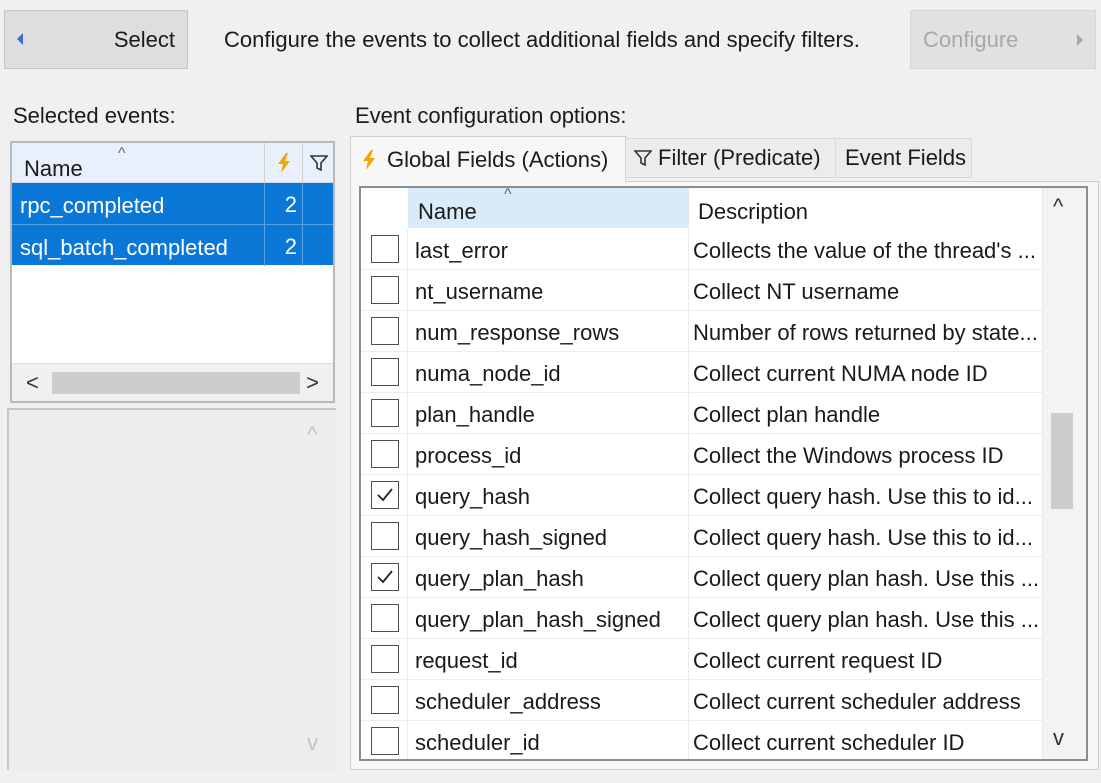 Image resolution: width=1101 pixels, height=783 pixels. I want to click on field-name: scheduler_id, so click(477, 742).